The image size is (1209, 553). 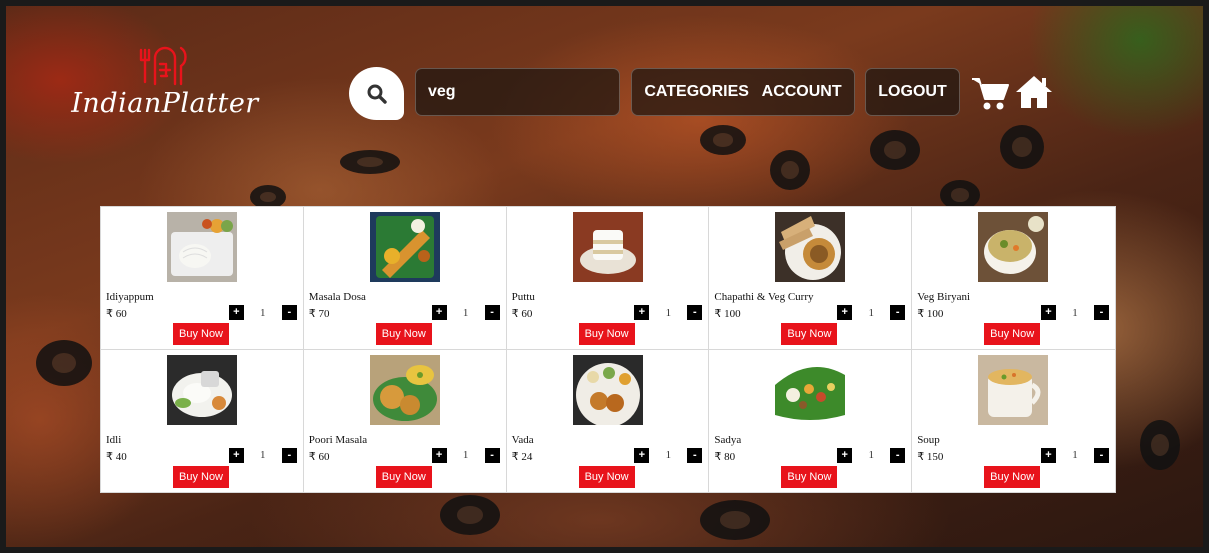 What do you see at coordinates (337, 297) in the screenshot?
I see `product-name: Masala Dosa` at bounding box center [337, 297].